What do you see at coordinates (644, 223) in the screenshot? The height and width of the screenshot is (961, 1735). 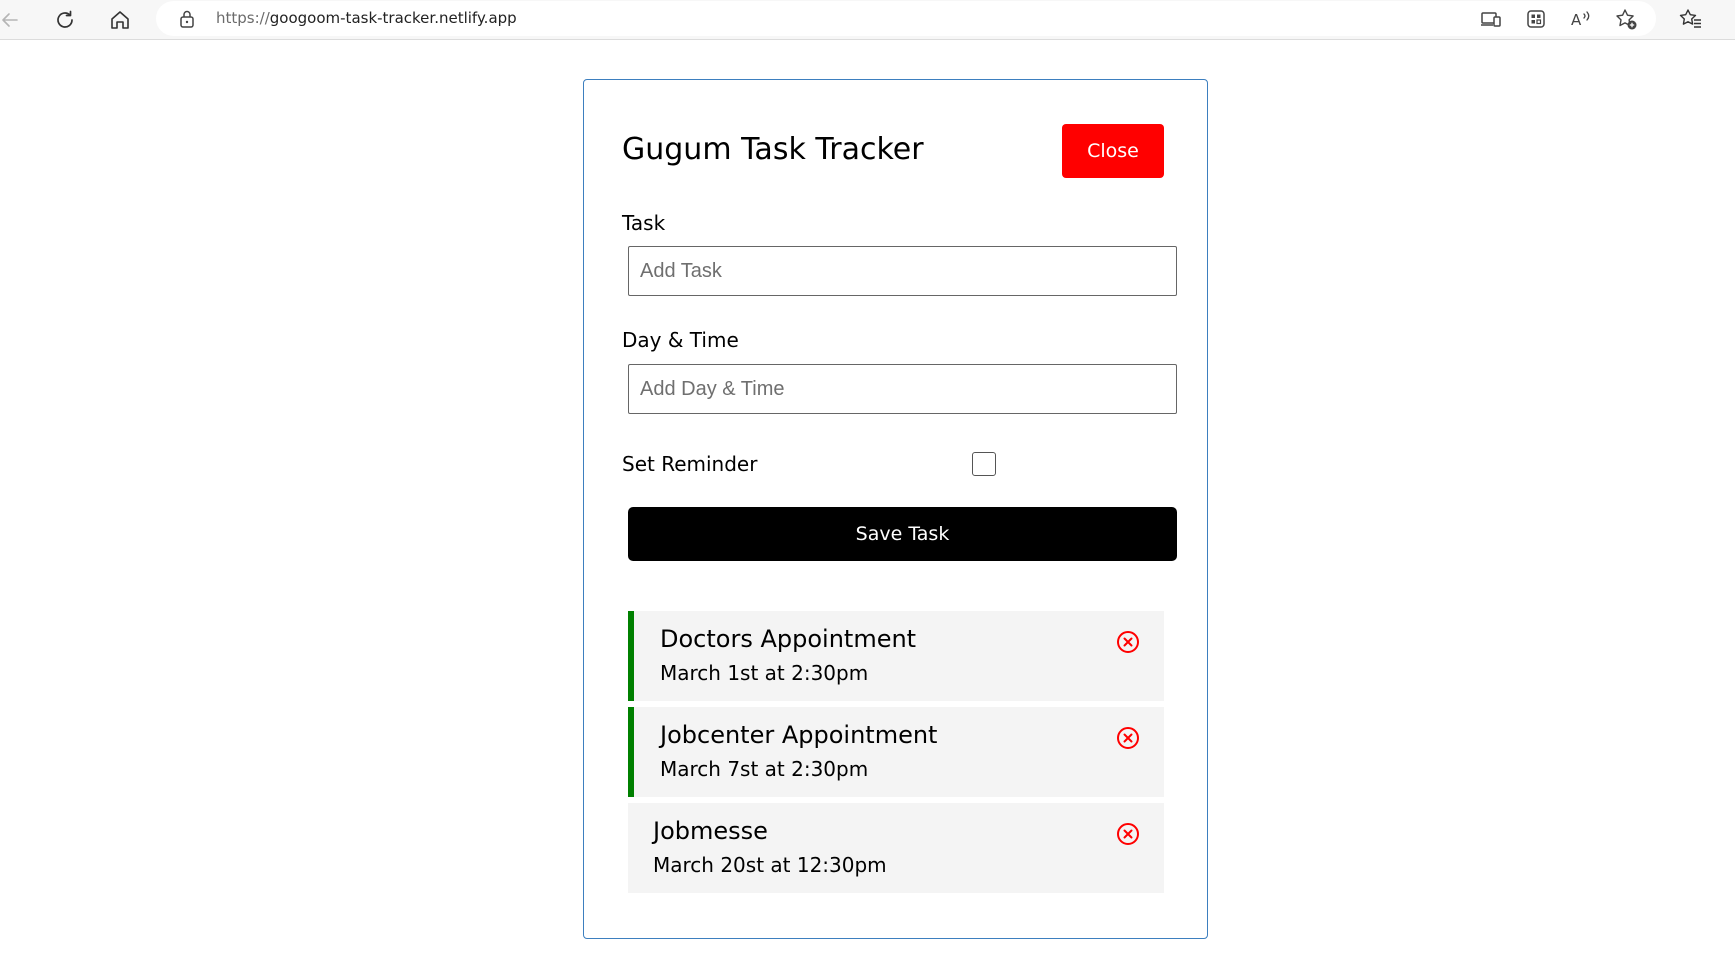 I see `task-label: Task` at bounding box center [644, 223].